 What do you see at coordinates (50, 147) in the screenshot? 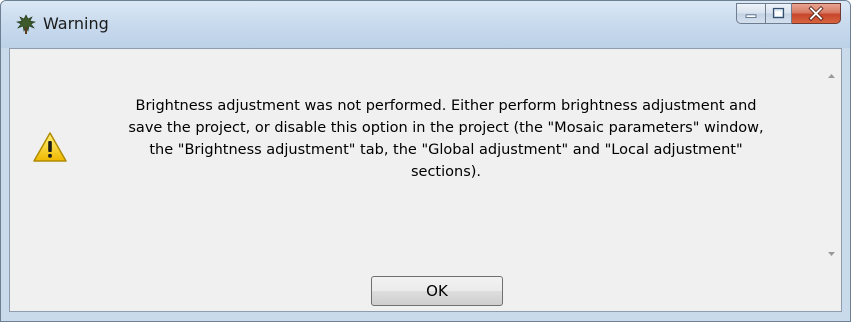
I see `warning-icon` at bounding box center [50, 147].